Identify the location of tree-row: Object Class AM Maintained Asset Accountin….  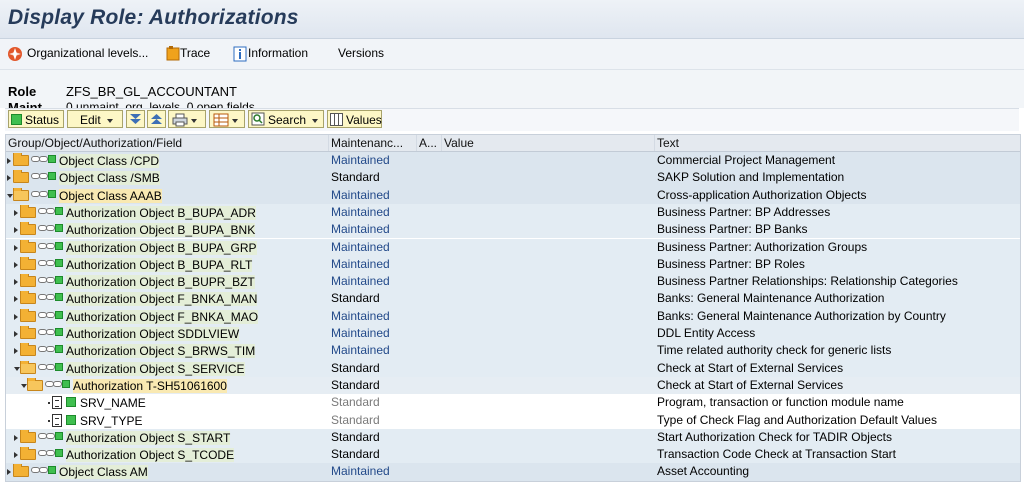
(513, 472).